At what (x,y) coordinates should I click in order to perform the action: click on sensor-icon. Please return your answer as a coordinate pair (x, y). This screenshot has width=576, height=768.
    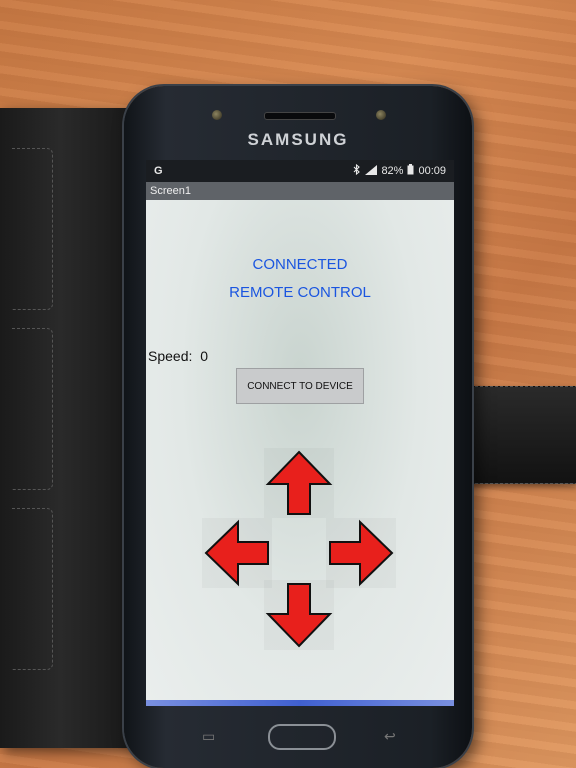
    Looking at the image, I should click on (217, 115).